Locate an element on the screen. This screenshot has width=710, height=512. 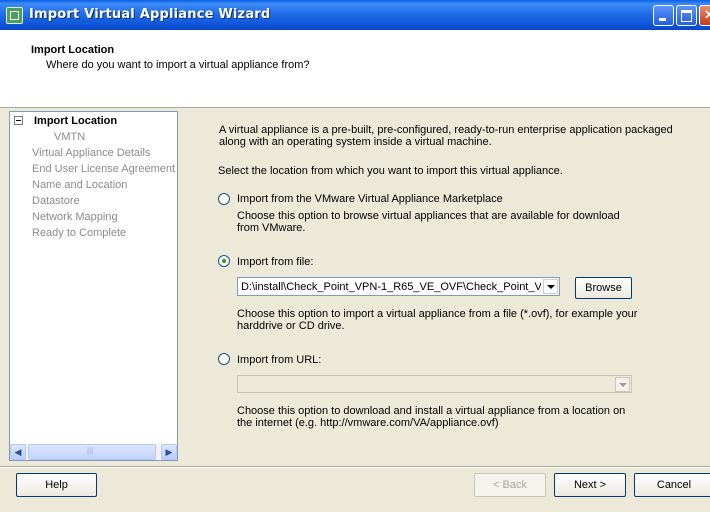
close-button is located at coordinates (704, 15).